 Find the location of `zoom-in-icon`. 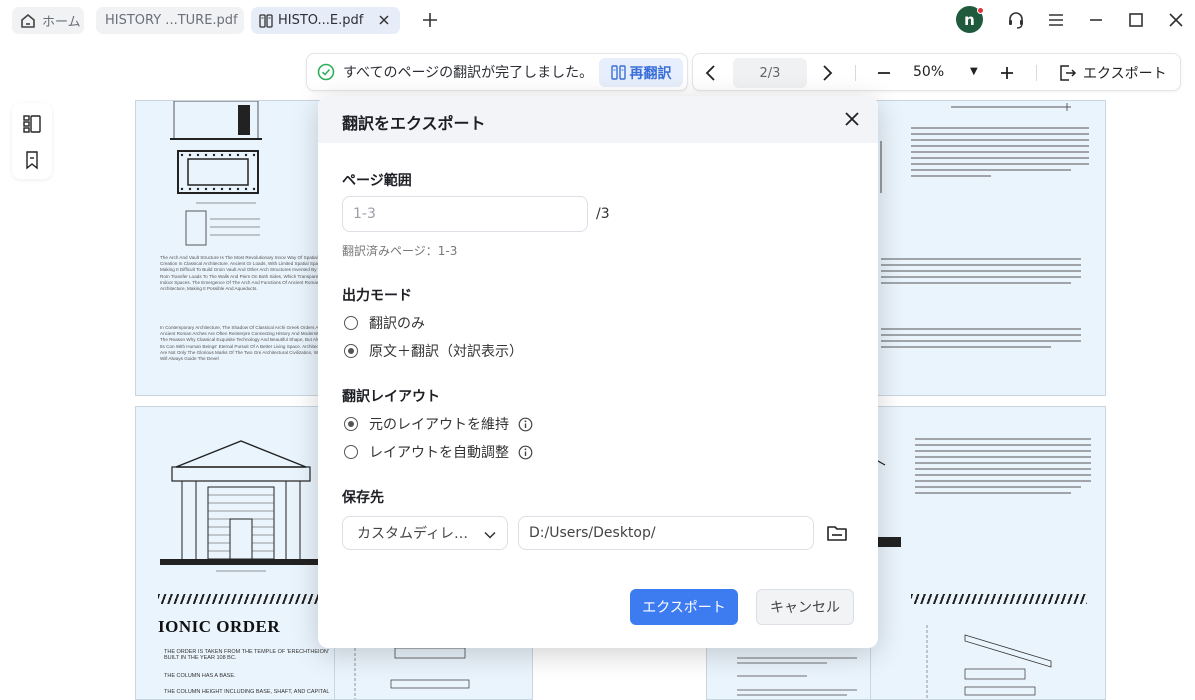

zoom-in-icon is located at coordinates (1007, 73).